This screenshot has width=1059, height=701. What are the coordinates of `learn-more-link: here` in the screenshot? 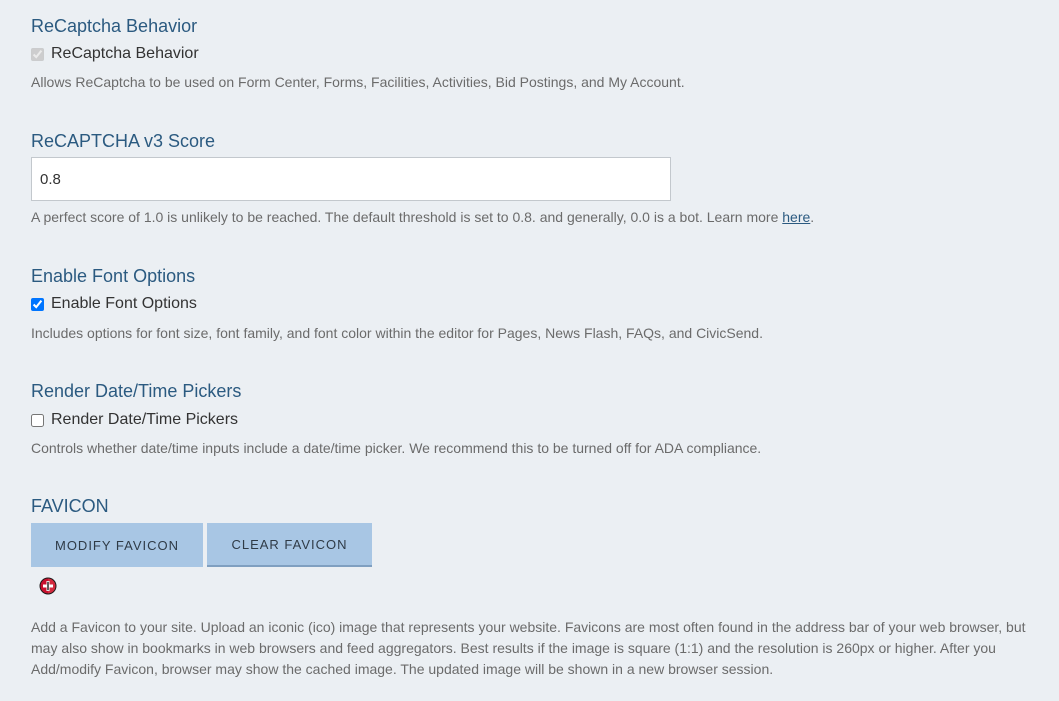 It's located at (796, 217).